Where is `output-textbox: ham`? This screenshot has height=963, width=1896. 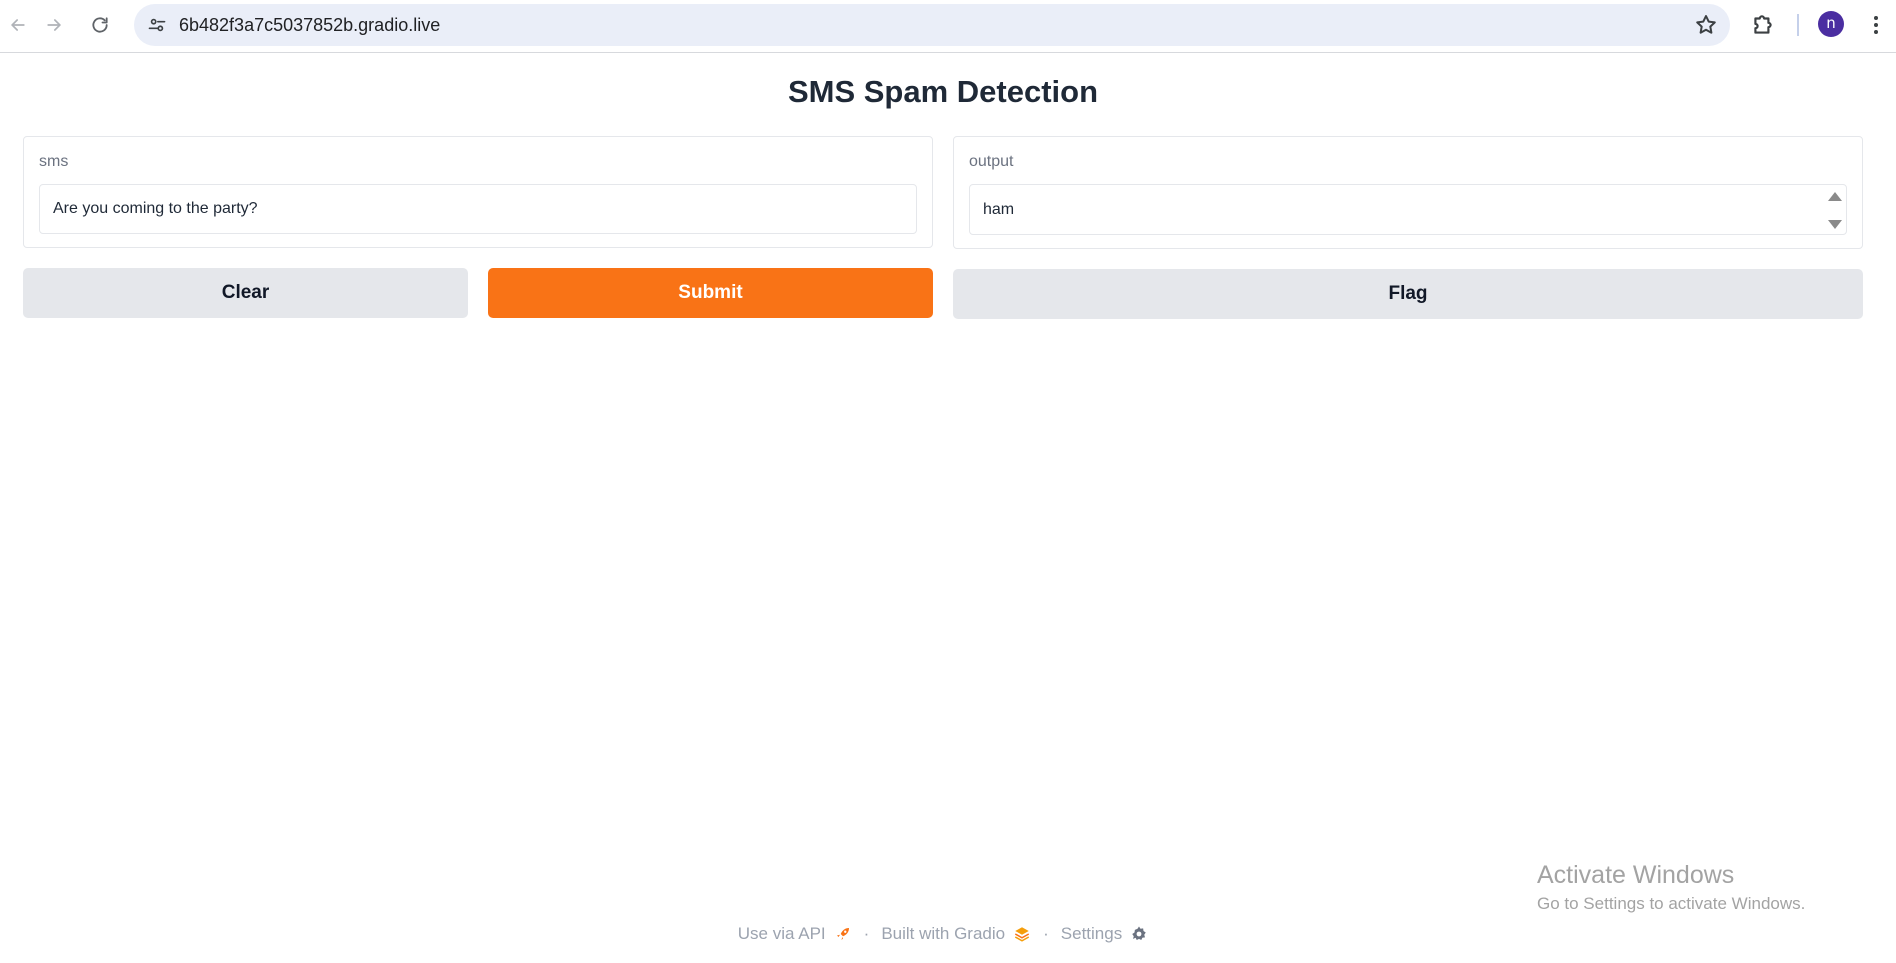
output-textbox: ham is located at coordinates (1408, 209).